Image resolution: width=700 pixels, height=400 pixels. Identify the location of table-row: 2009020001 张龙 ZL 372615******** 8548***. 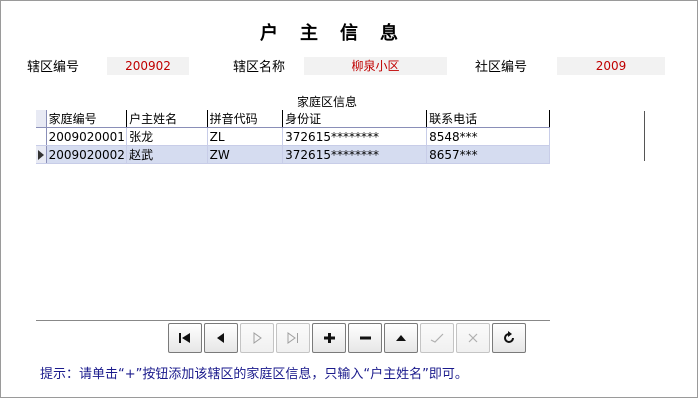
(293, 136).